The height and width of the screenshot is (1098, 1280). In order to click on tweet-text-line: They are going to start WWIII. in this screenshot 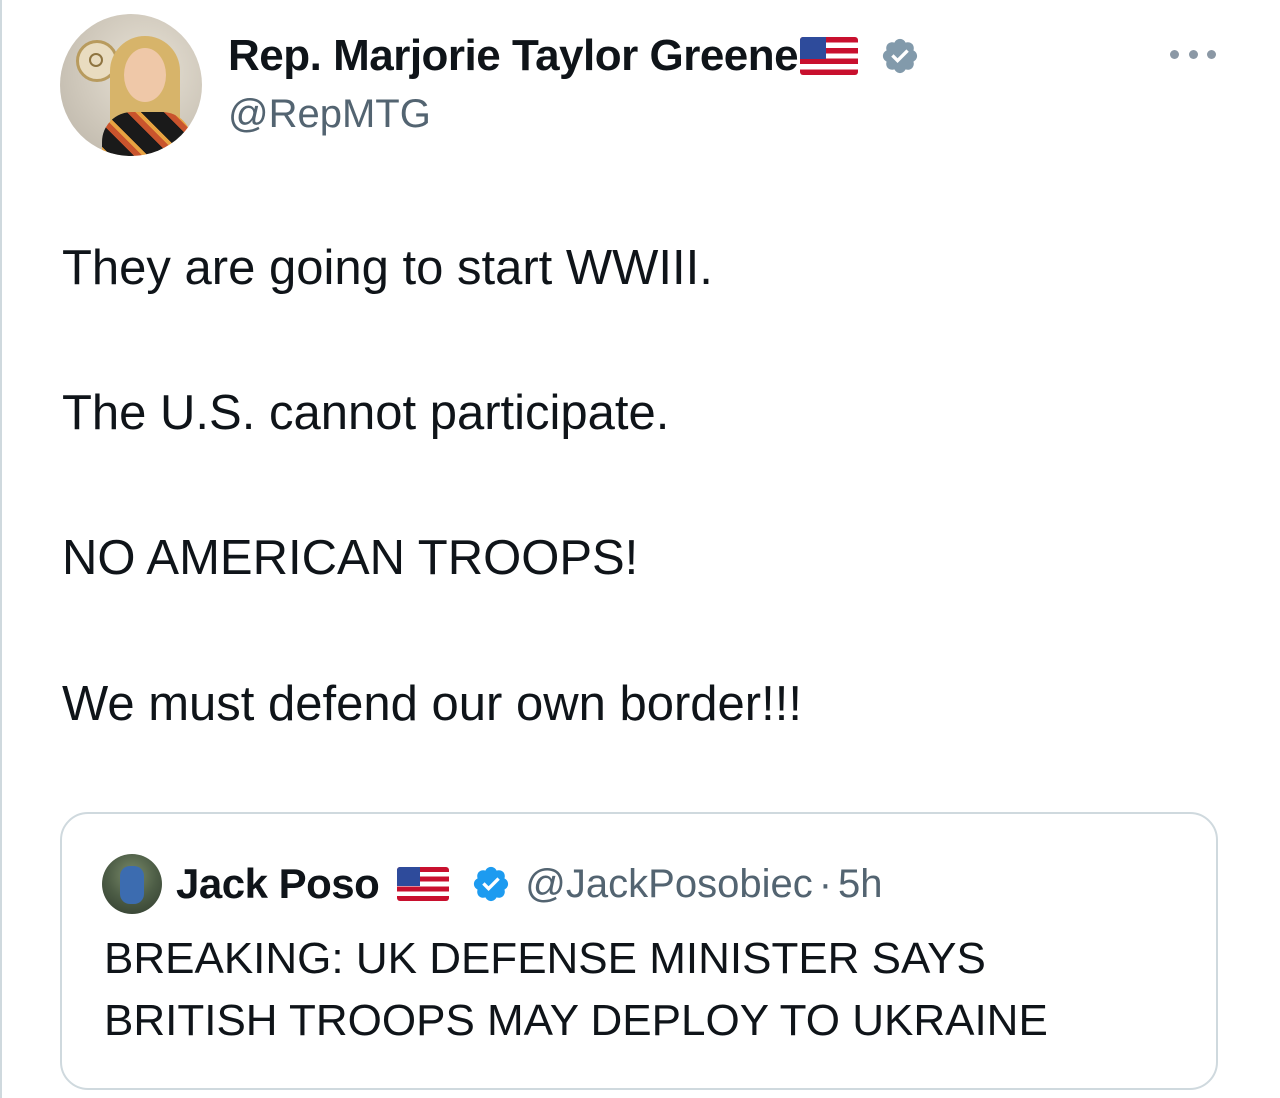, I will do `click(387, 268)`.